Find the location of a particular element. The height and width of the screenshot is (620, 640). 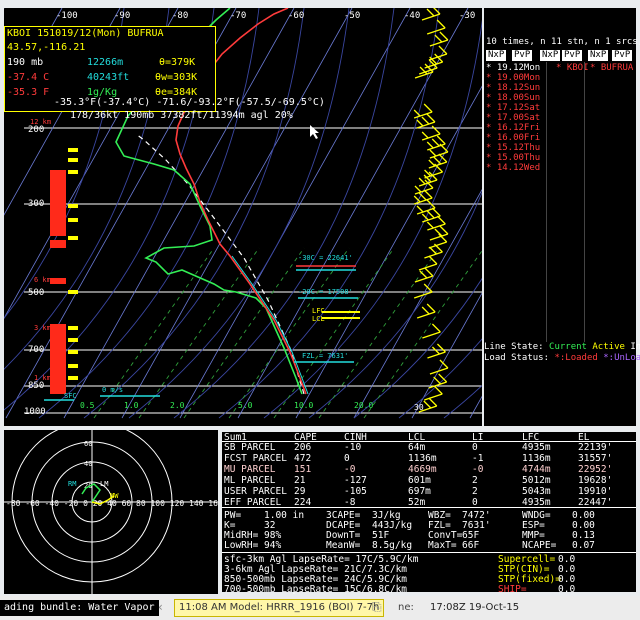

time-item: * 19.00Mon is located at coordinates (513, 78).